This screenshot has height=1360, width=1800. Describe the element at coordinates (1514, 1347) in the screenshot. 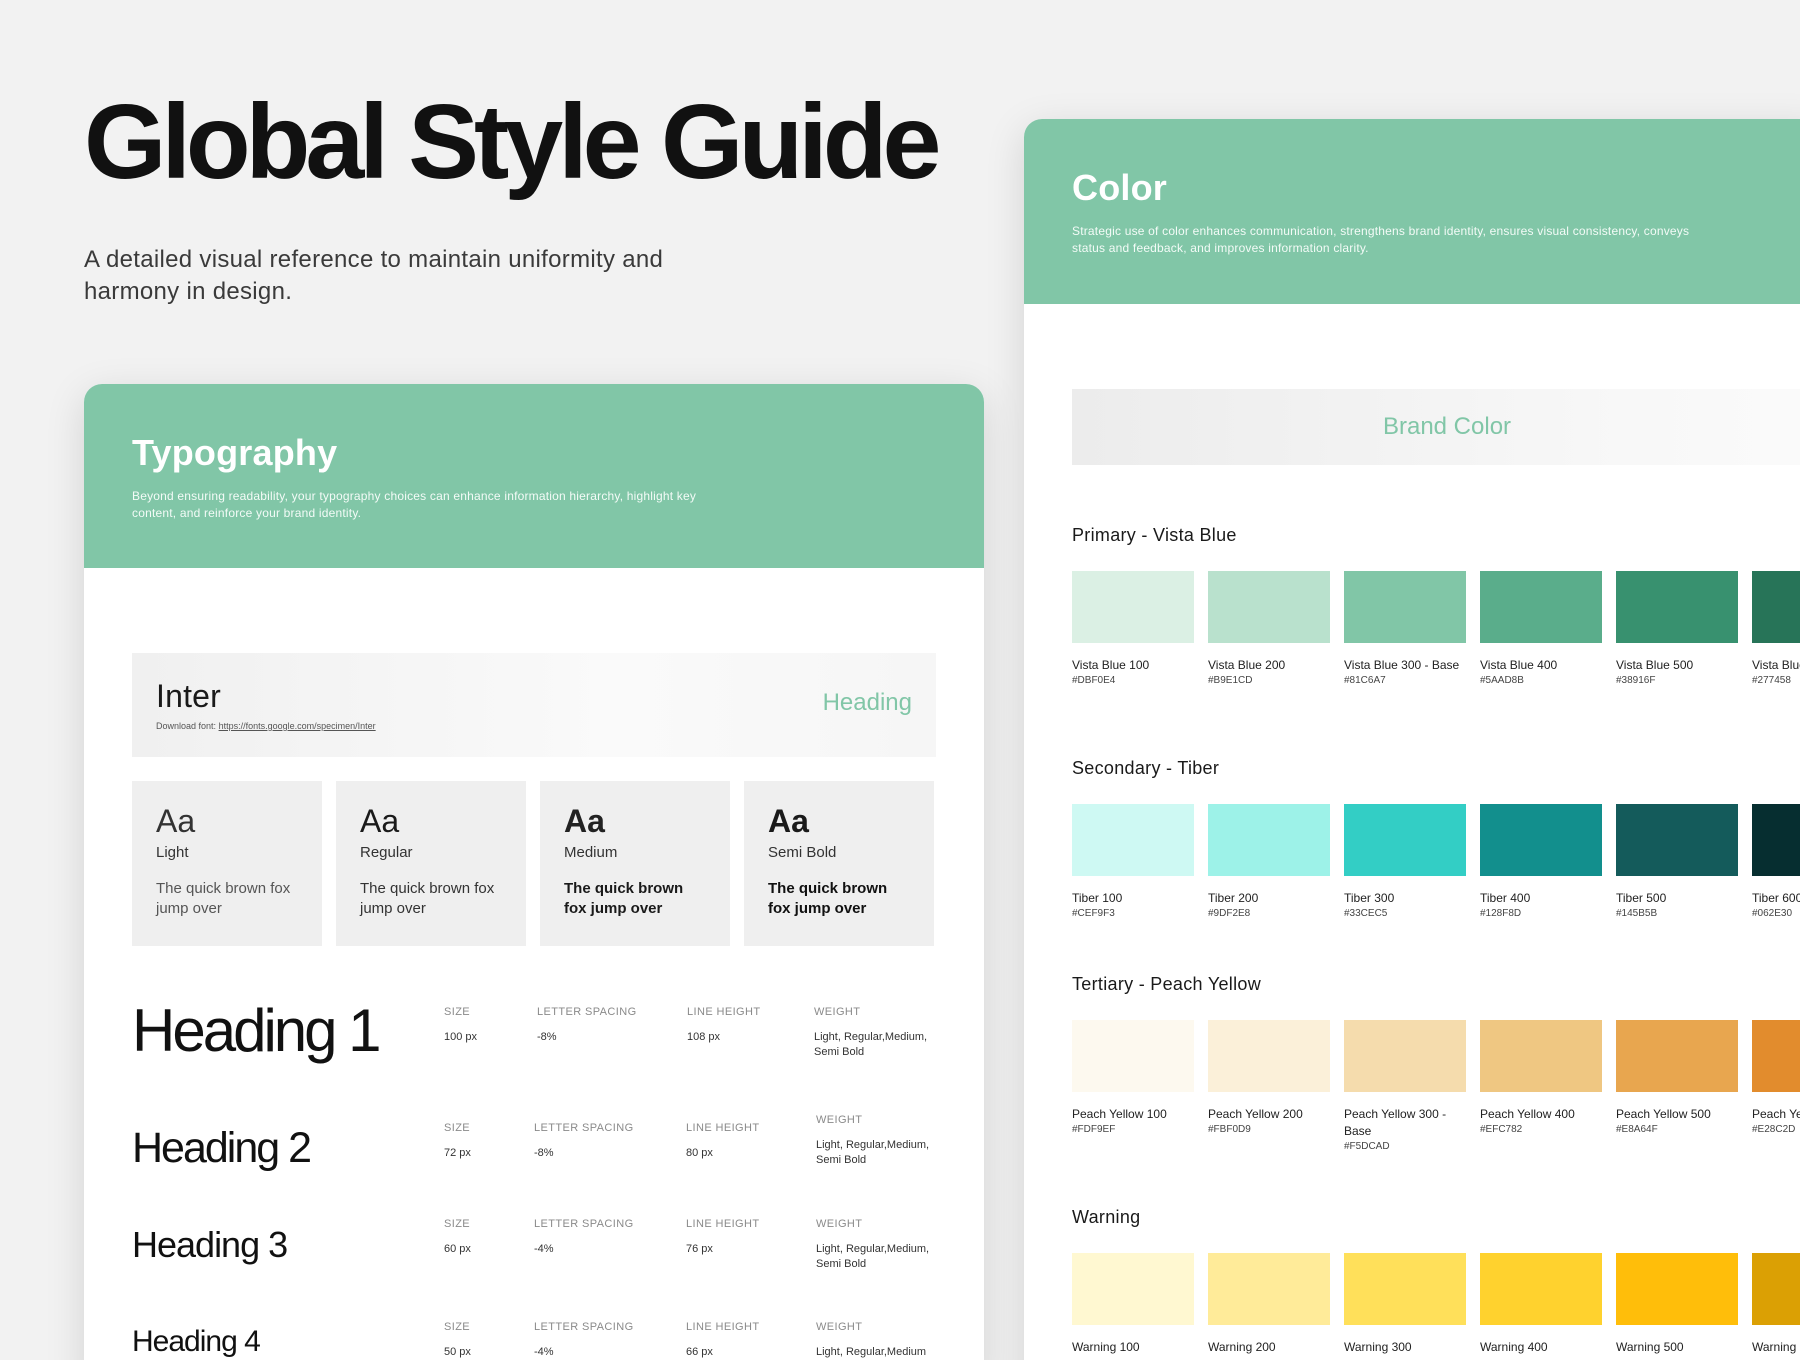

I see `swatch-name: Warning 400` at that location.